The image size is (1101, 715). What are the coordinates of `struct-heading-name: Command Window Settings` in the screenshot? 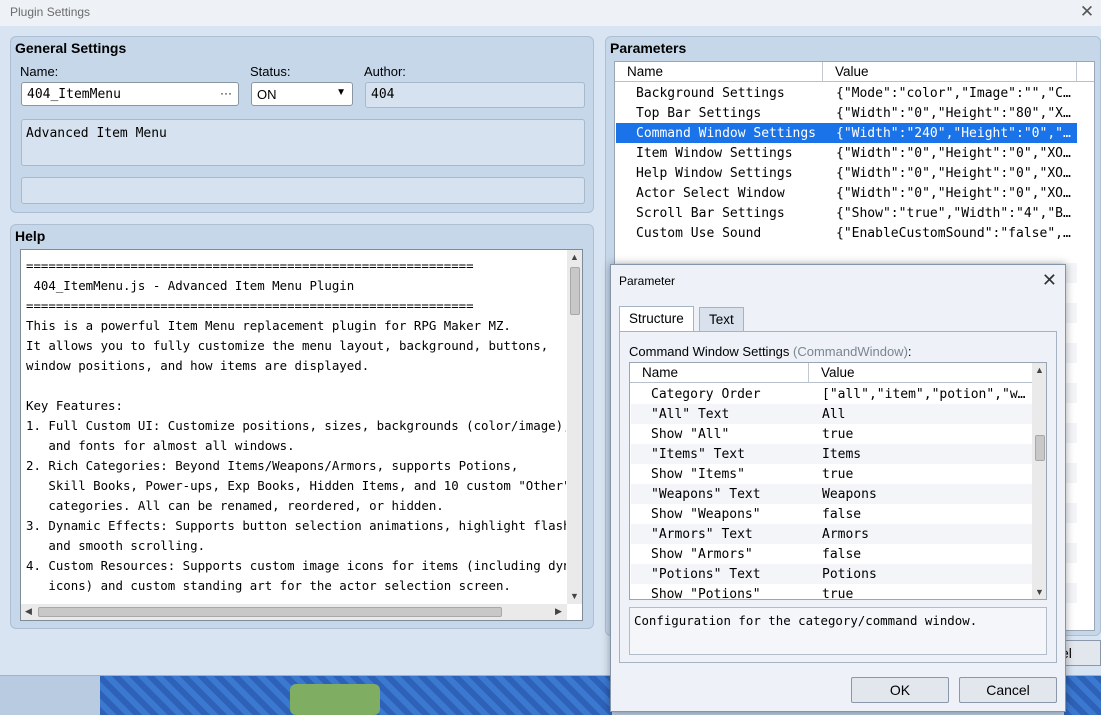 It's located at (709, 351).